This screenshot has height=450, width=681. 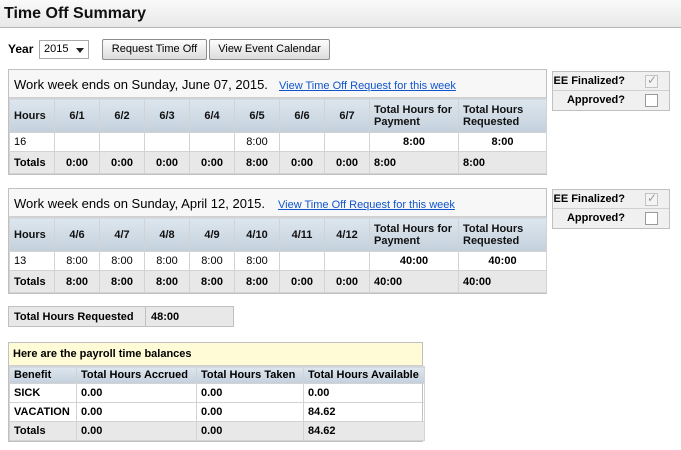 What do you see at coordinates (43, 412) in the screenshot?
I see `table-cell: VACATION` at bounding box center [43, 412].